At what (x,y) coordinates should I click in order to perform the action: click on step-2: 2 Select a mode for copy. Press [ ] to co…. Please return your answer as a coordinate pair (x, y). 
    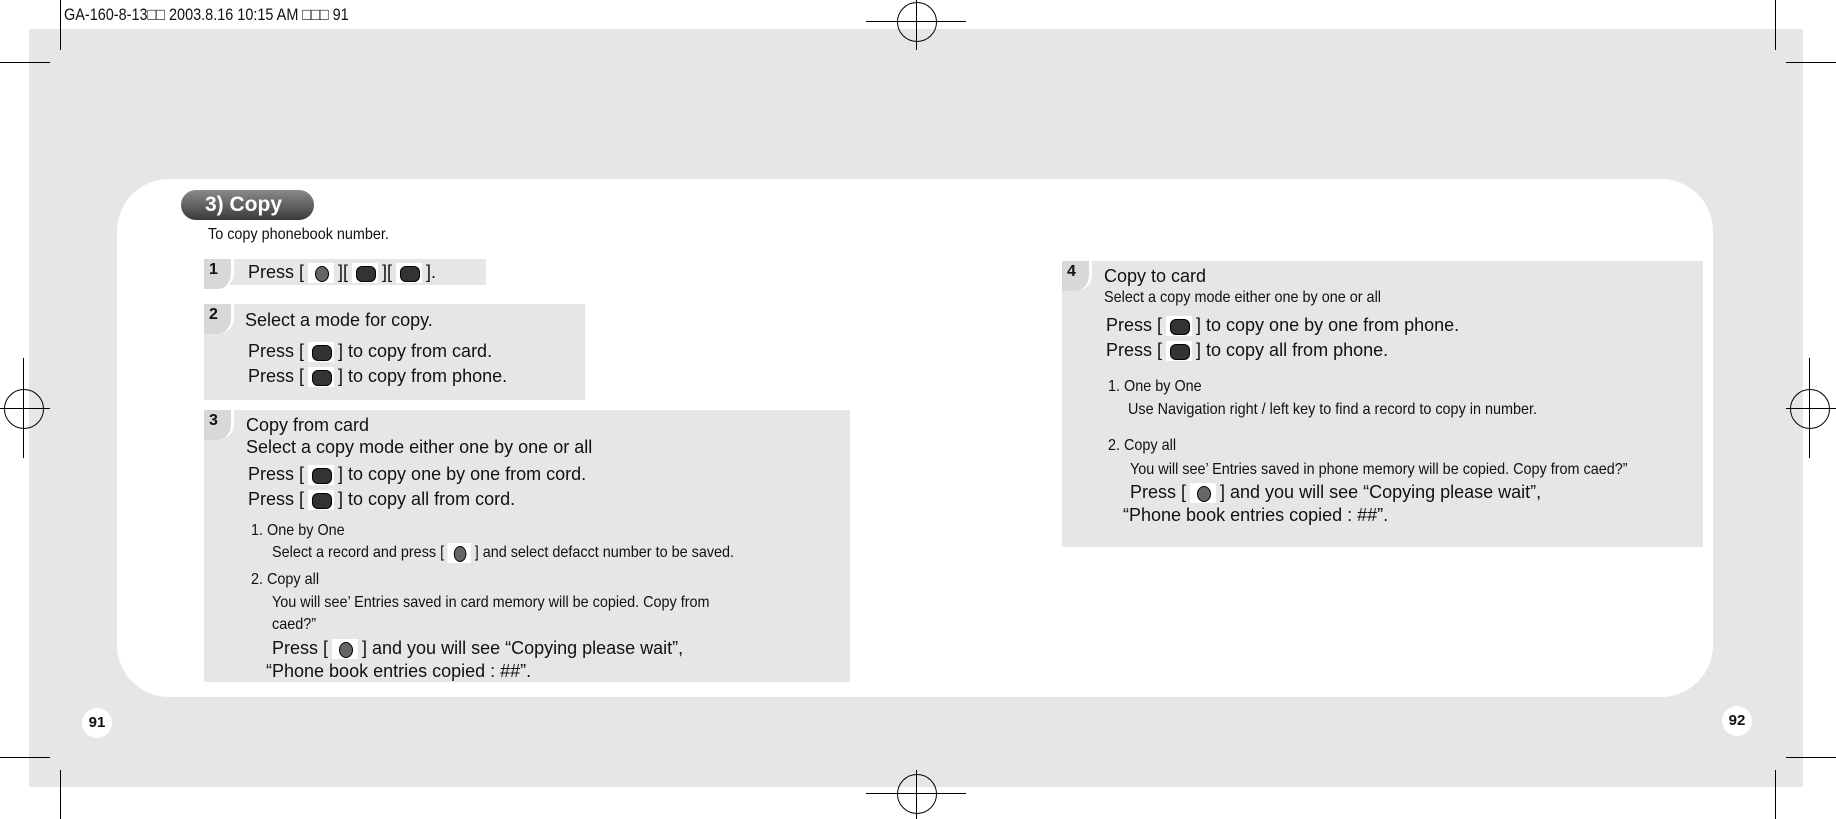
    Looking at the image, I should click on (394, 352).